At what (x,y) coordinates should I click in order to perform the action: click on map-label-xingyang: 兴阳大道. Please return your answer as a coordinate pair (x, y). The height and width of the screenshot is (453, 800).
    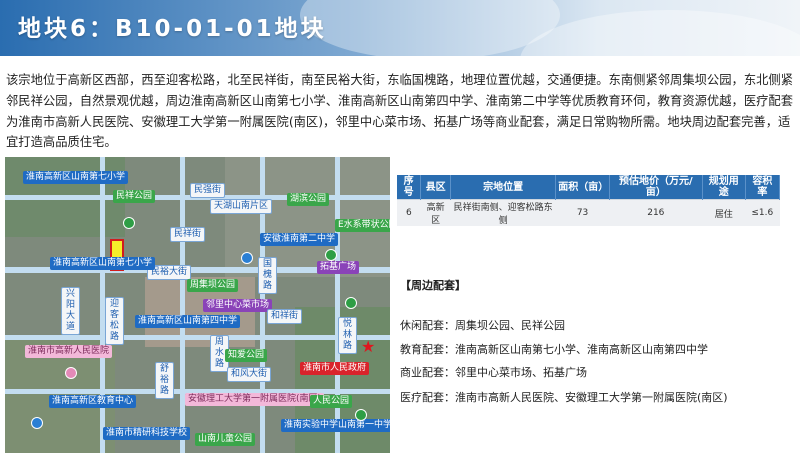
    Looking at the image, I should click on (70, 311).